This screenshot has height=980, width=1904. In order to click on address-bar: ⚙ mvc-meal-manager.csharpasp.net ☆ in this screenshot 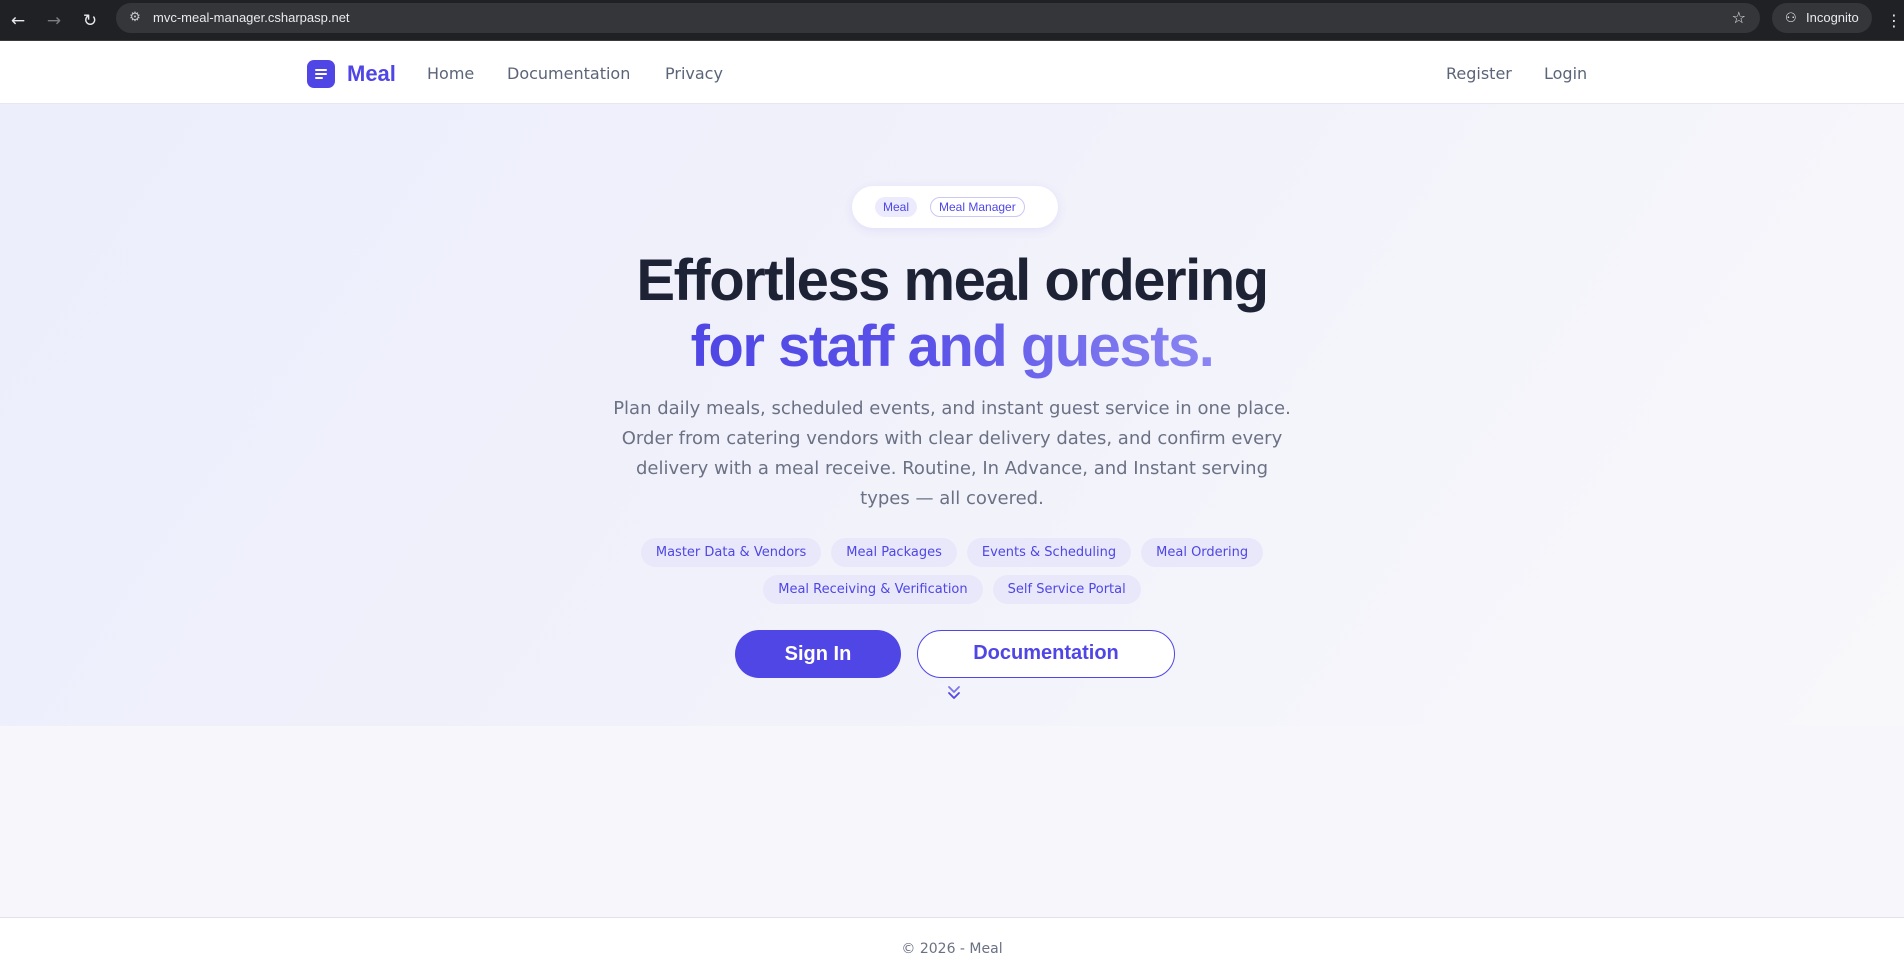, I will do `click(938, 18)`.